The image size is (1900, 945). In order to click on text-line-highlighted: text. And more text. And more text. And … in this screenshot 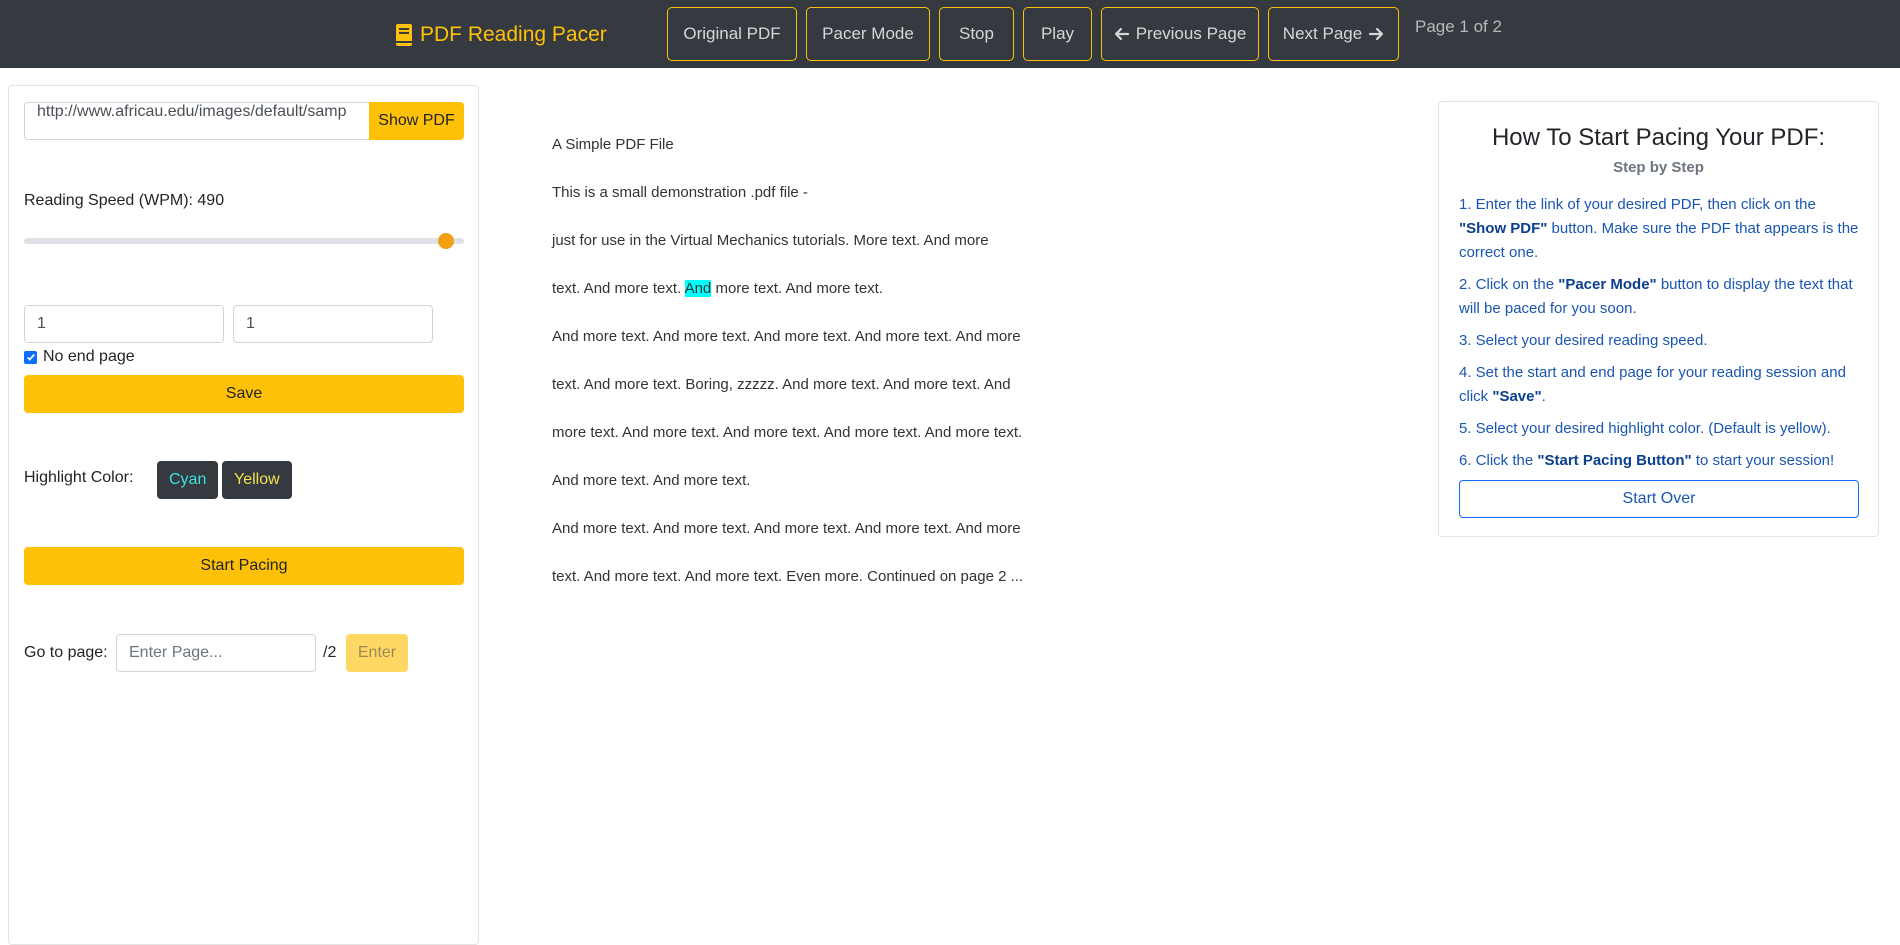, I will do `click(717, 288)`.